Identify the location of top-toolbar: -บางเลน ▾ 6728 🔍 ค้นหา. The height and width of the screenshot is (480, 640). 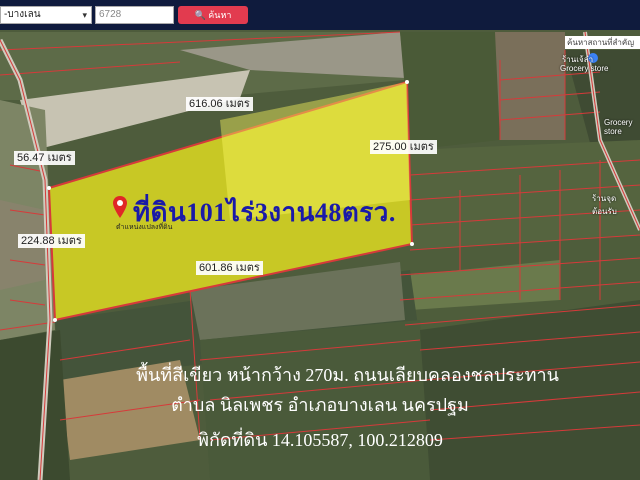
(320, 15).